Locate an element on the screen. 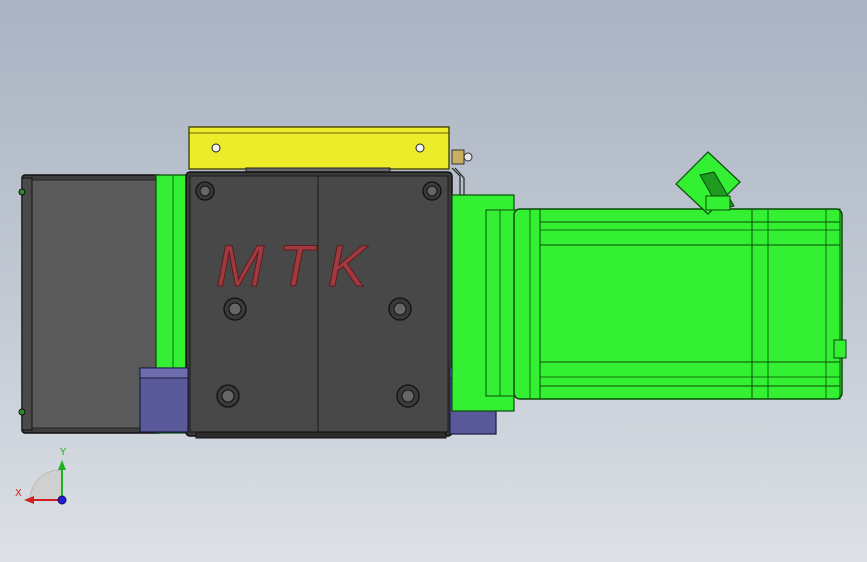 This screenshot has width=867, height=562. motor-connector is located at coordinates (708, 183).